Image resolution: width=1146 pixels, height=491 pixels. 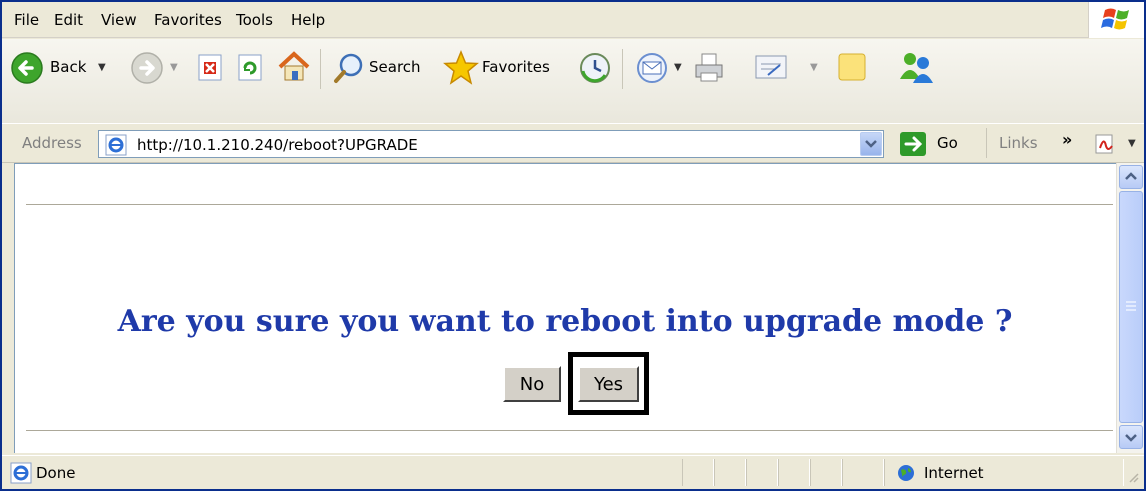 What do you see at coordinates (573, 20) in the screenshot?
I see `menu-bar: File Edit View Favorites Tools Help` at bounding box center [573, 20].